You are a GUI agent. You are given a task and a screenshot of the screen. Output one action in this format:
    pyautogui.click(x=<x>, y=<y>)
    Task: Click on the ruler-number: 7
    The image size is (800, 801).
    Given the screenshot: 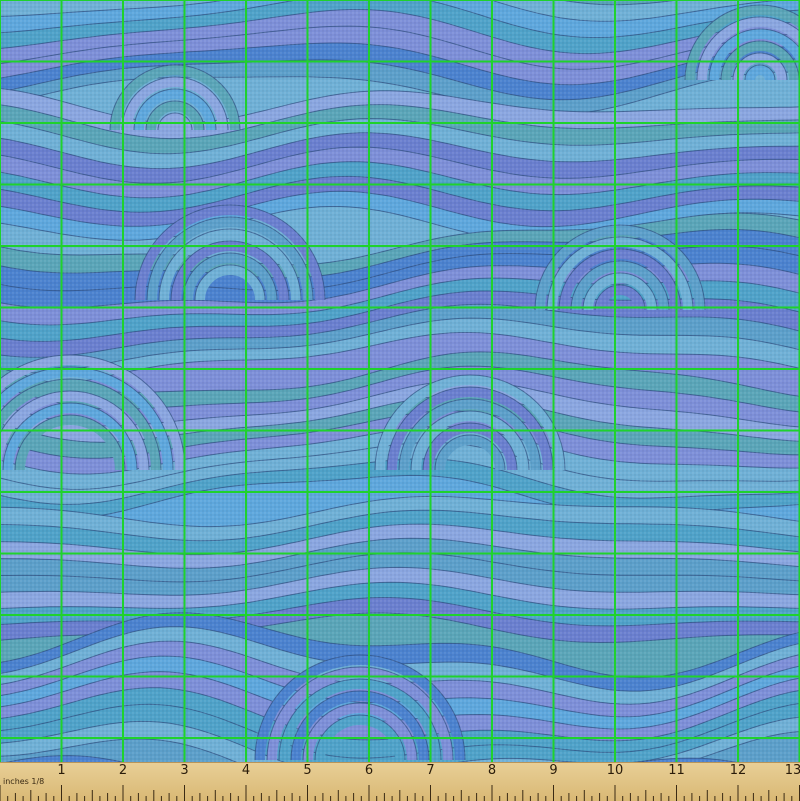 What is the action you would take?
    pyautogui.click(x=430, y=770)
    